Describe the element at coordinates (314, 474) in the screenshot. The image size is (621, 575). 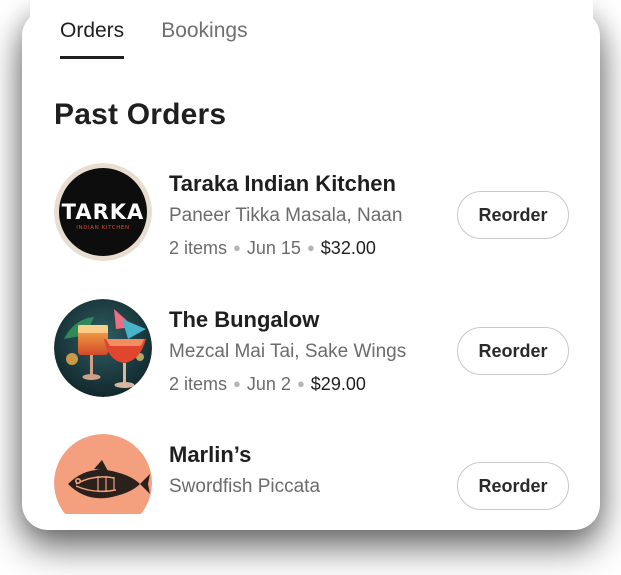
I see `order-item: Marlin’s Swordfish Piccata Reorder` at that location.